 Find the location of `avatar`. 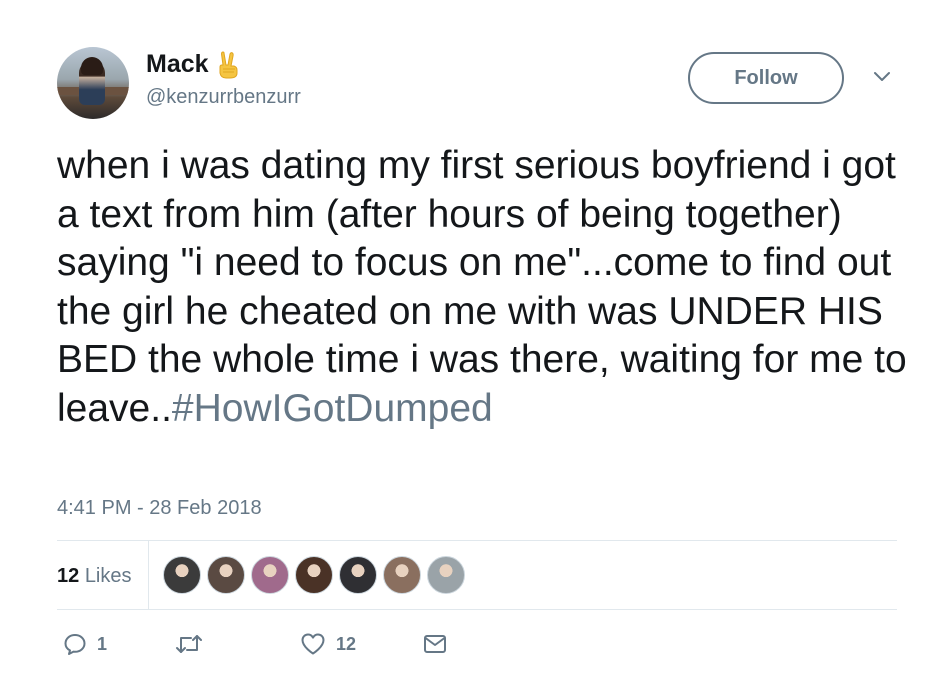

avatar is located at coordinates (93, 83).